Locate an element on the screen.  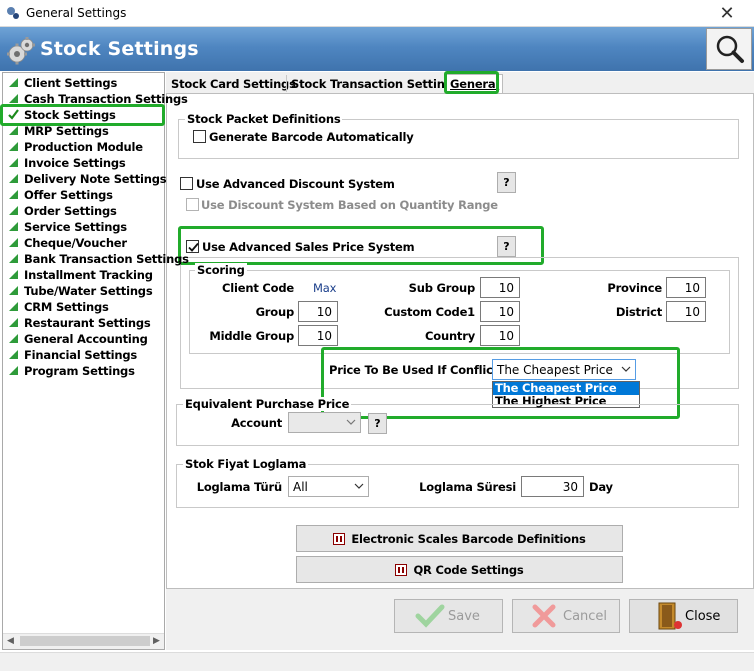
account-select is located at coordinates (324, 422).